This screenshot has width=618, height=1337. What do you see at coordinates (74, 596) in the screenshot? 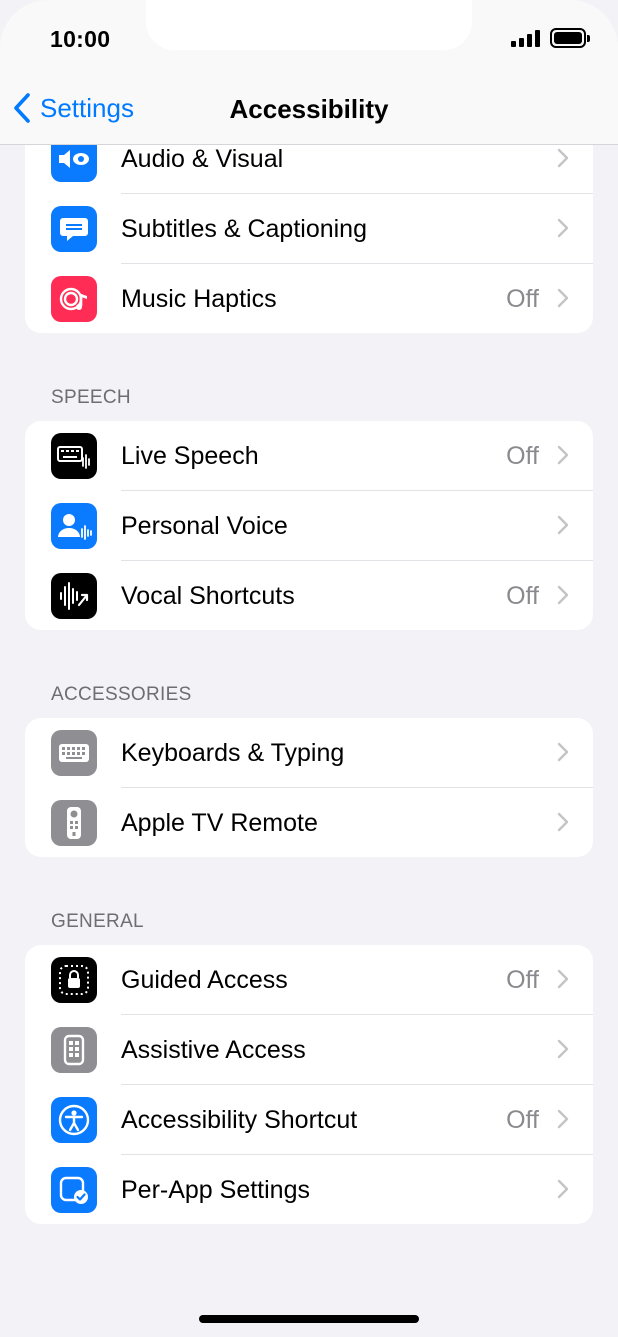
I see `waveform-arrow-icon` at bounding box center [74, 596].